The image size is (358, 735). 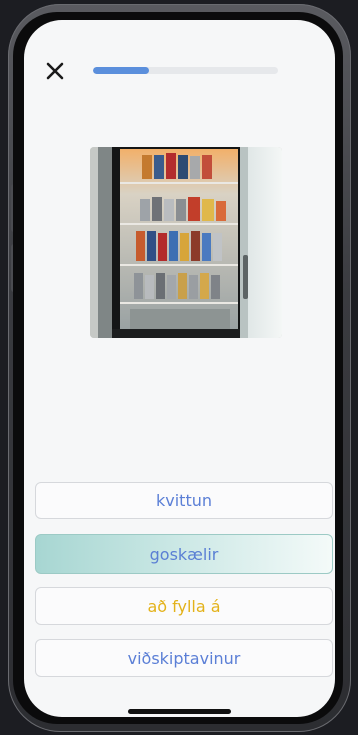 I want to click on option-button-1: kvittun, so click(x=184, y=500).